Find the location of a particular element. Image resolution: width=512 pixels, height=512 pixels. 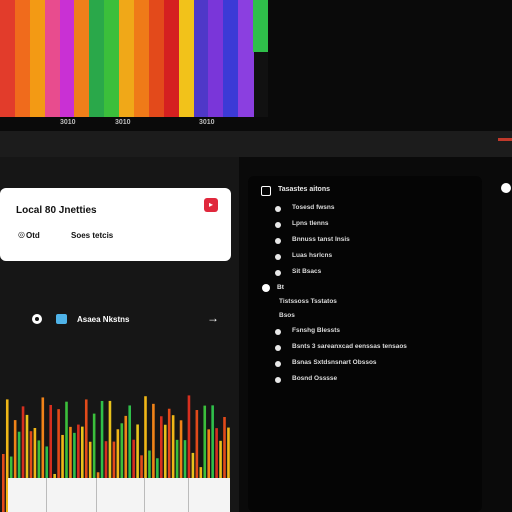

local-card-status: Otd is located at coordinates (33, 235).